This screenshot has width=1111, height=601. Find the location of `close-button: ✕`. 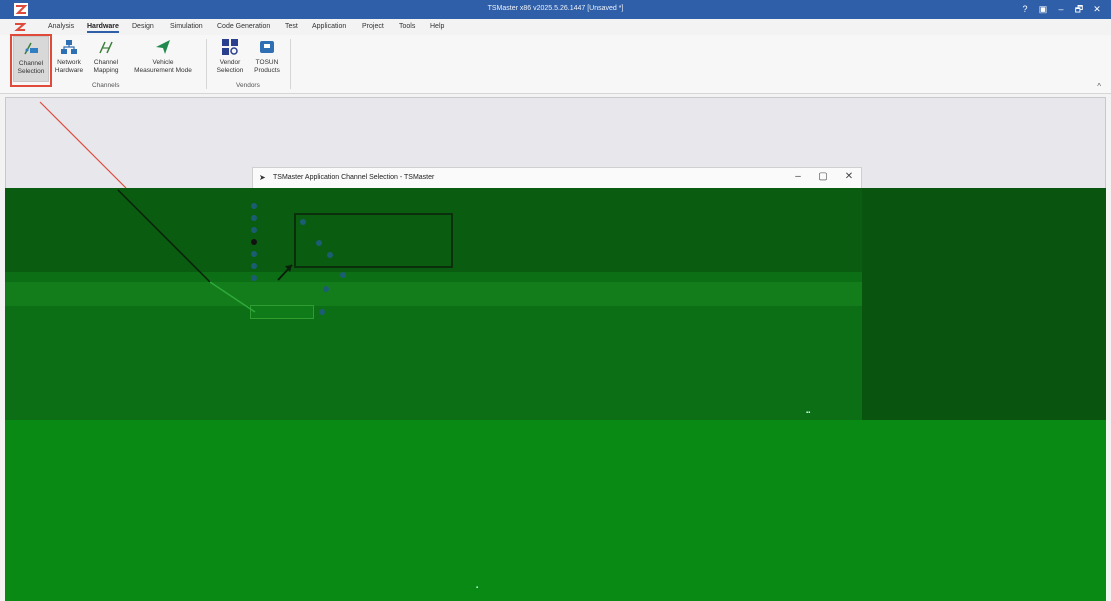

close-button: ✕ is located at coordinates (1097, 9).